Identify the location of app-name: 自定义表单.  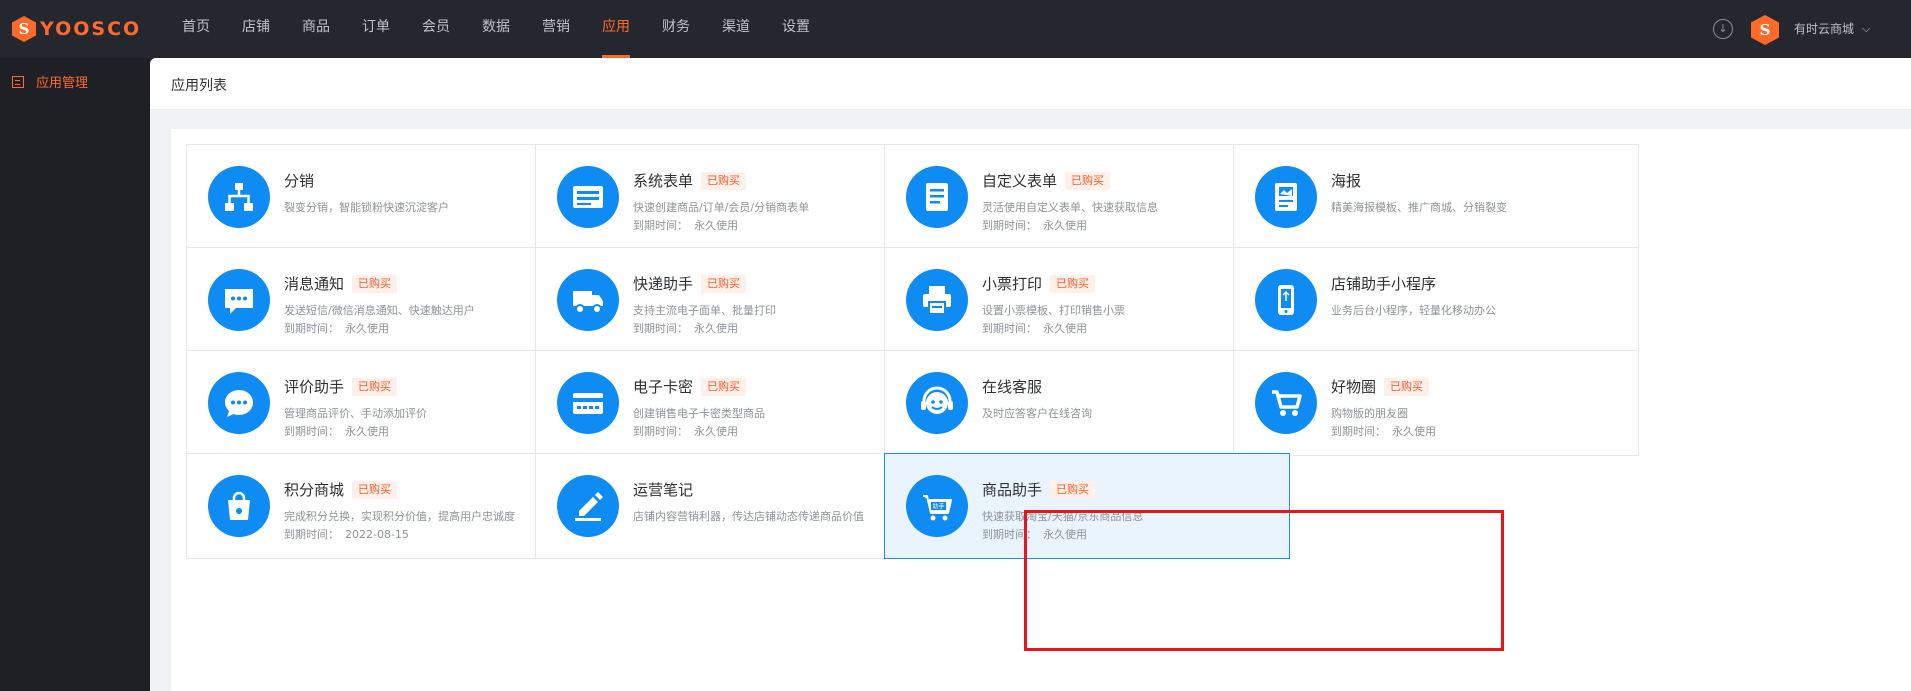
(1020, 181).